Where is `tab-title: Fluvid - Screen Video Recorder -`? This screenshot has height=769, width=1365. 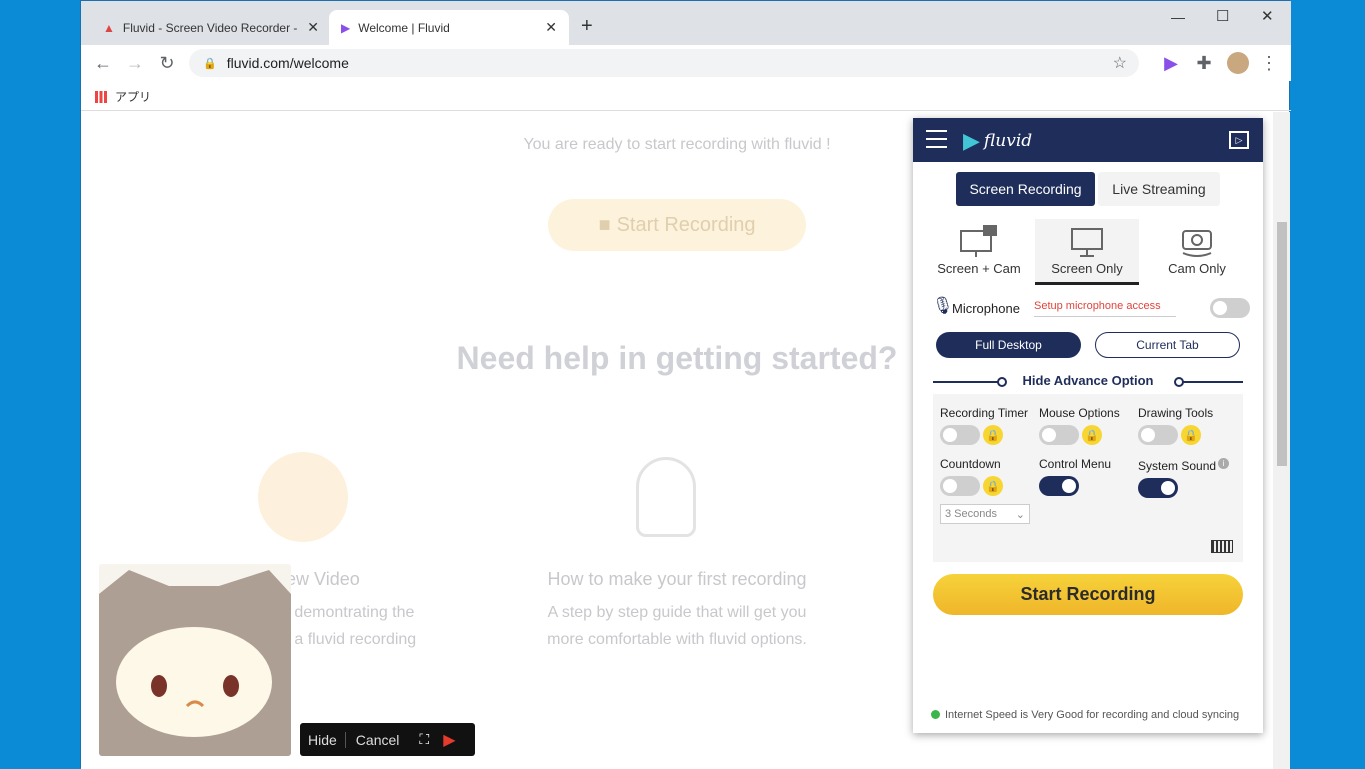
tab-title: Fluvid - Screen Video Recorder - is located at coordinates (210, 27).